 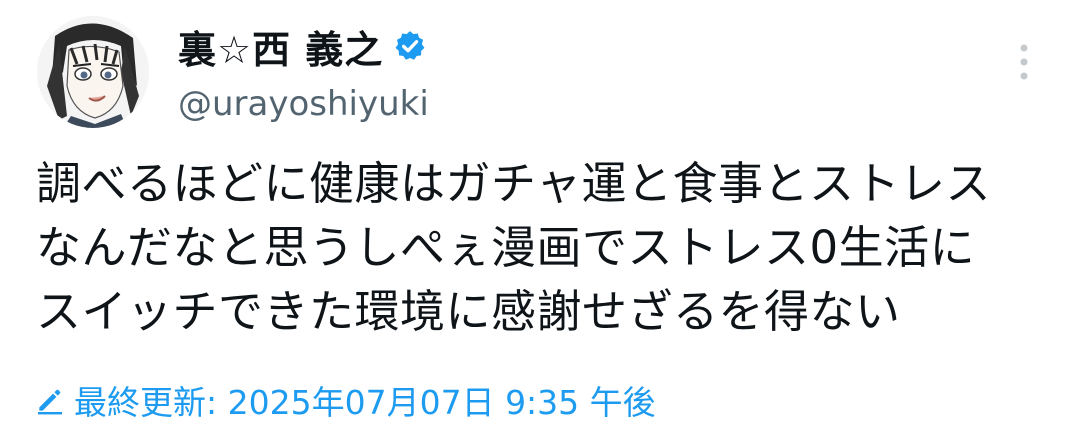 I want to click on more-options-button, so click(x=1024, y=62).